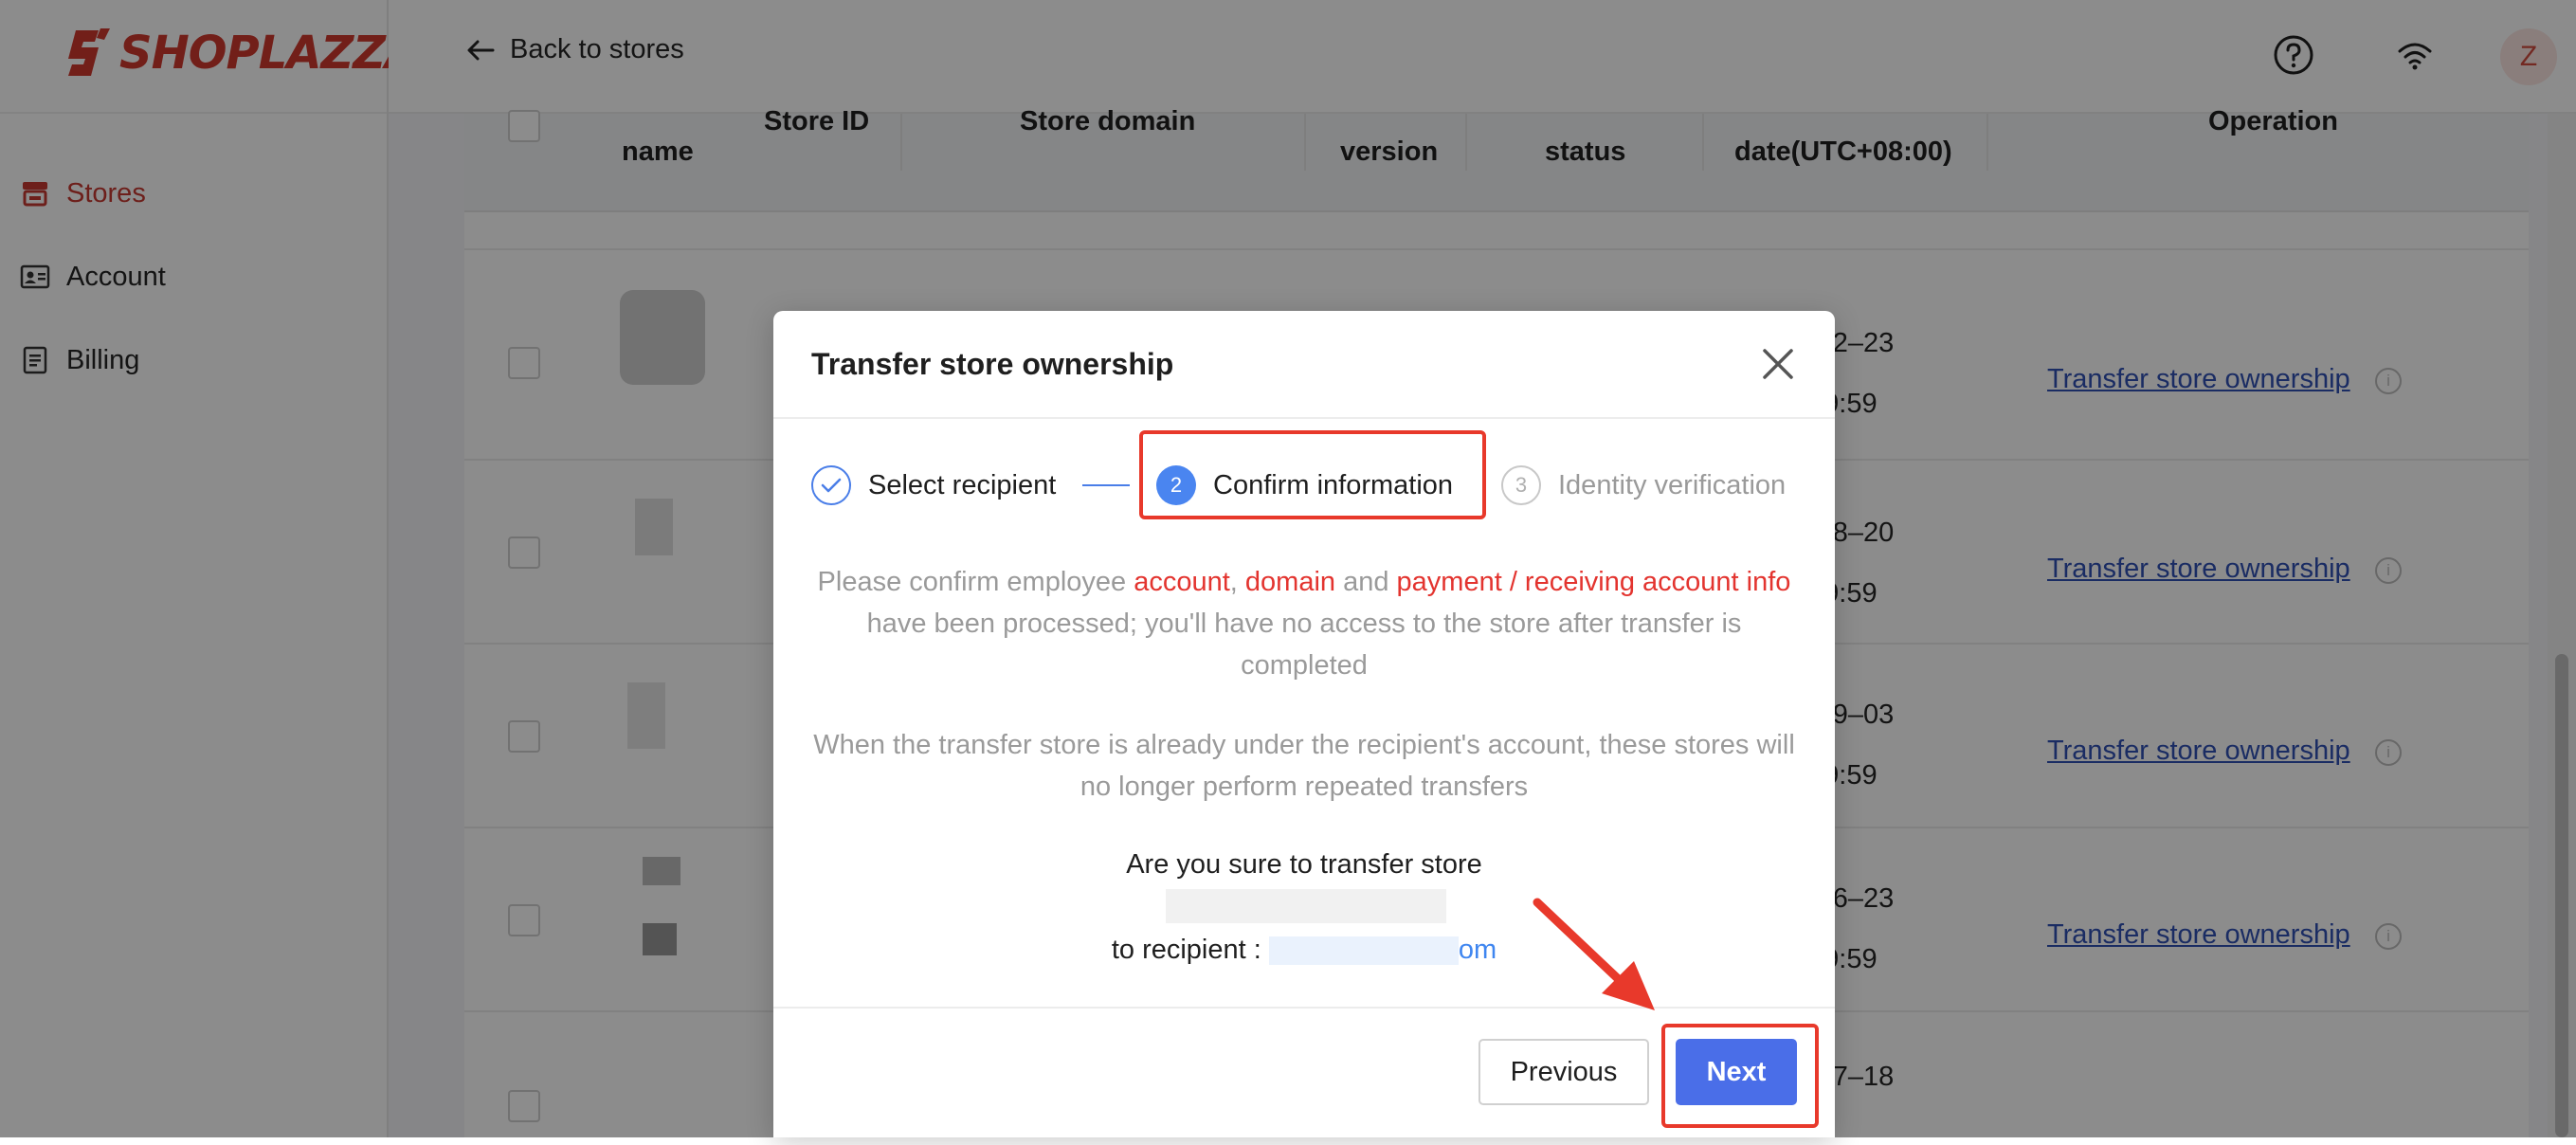 The height and width of the screenshot is (1145, 2576). I want to click on step-connector, so click(1106, 485).